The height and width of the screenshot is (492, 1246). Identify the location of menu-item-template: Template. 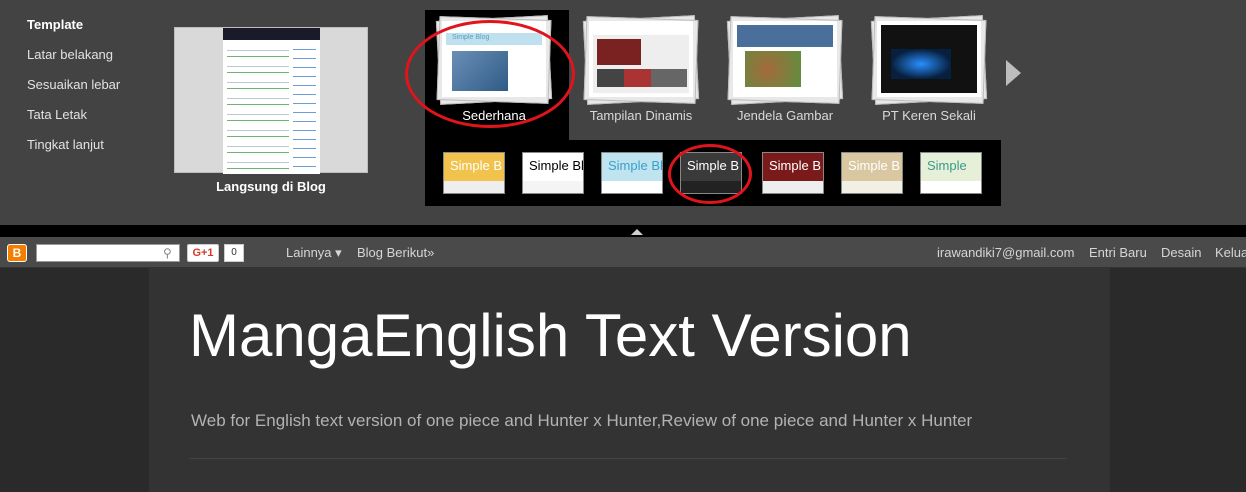
(73, 32).